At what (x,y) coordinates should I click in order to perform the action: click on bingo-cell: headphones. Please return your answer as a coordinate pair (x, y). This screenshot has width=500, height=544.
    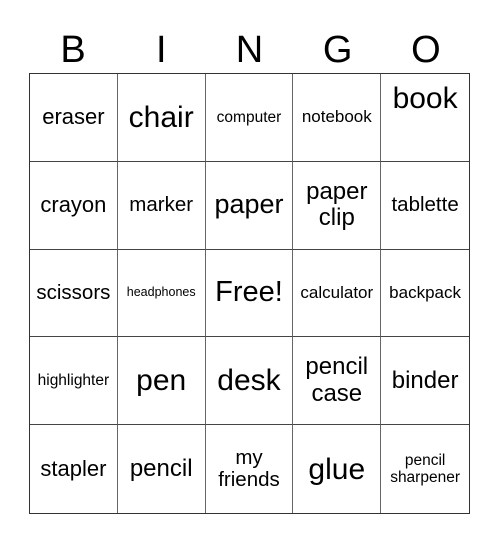
    Looking at the image, I should click on (161, 293).